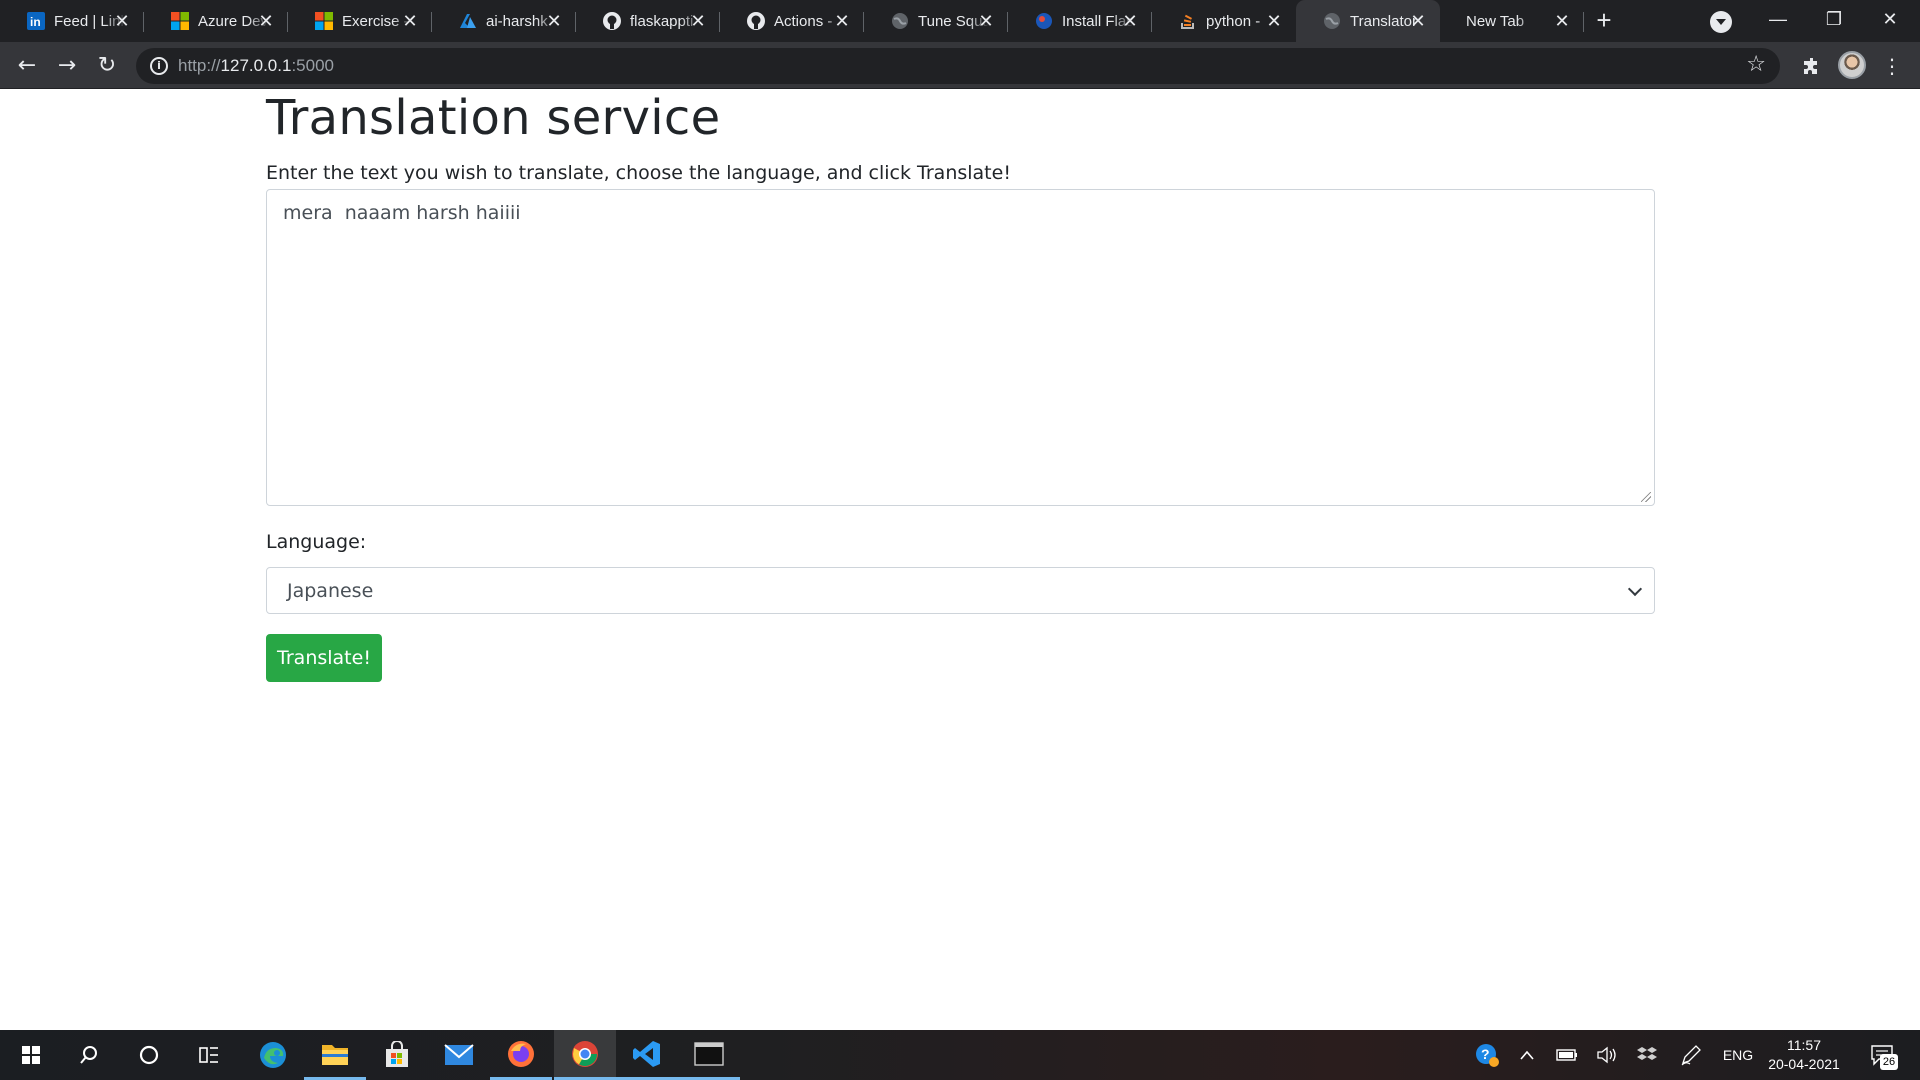  I want to click on chevron-down-icon, so click(1635, 589).